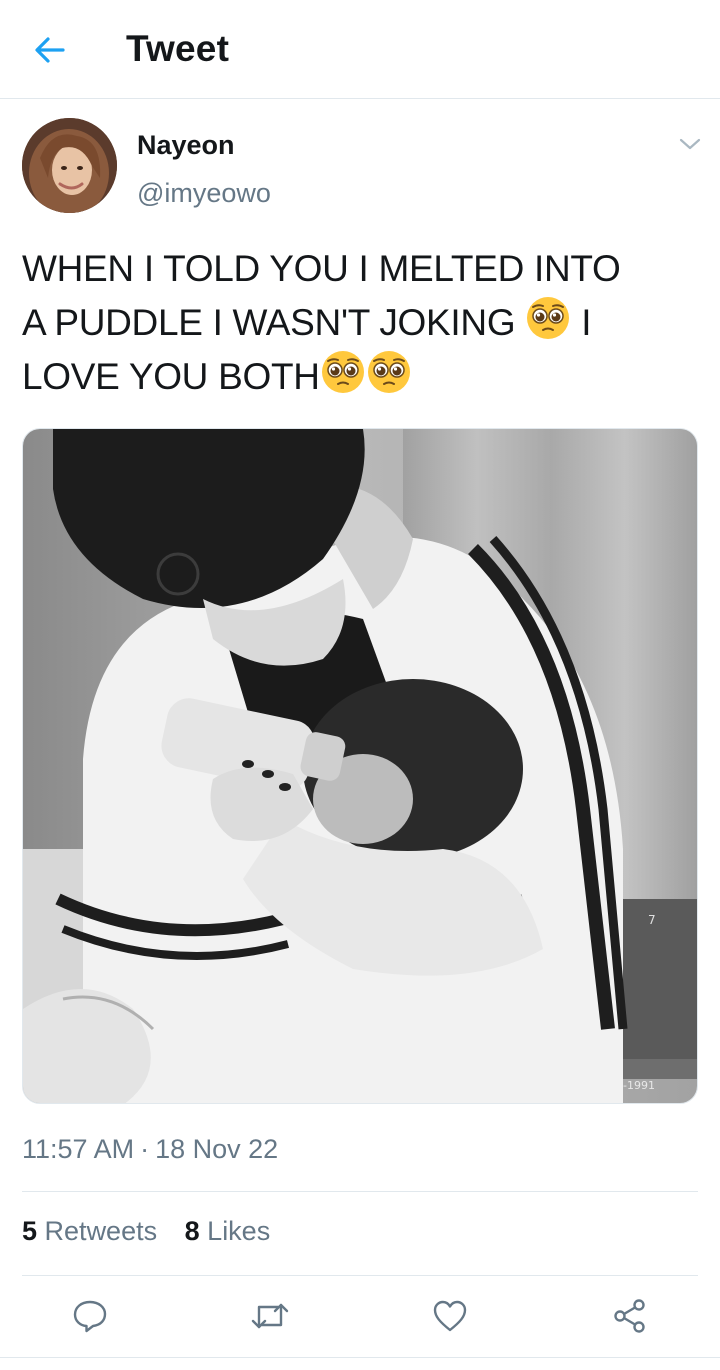 This screenshot has height=1370, width=720. I want to click on share-icon, so click(629, 1316).